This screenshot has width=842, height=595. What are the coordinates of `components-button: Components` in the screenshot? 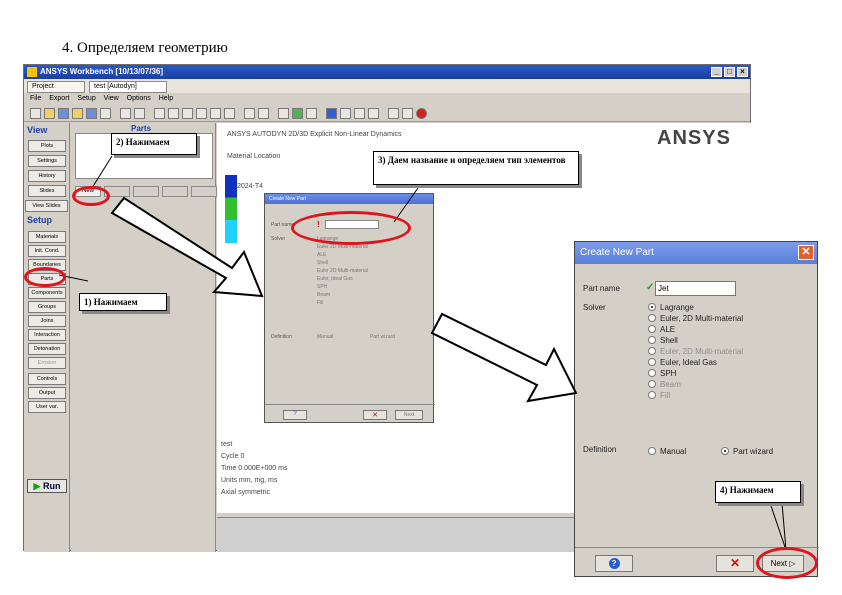 It's located at (47, 293).